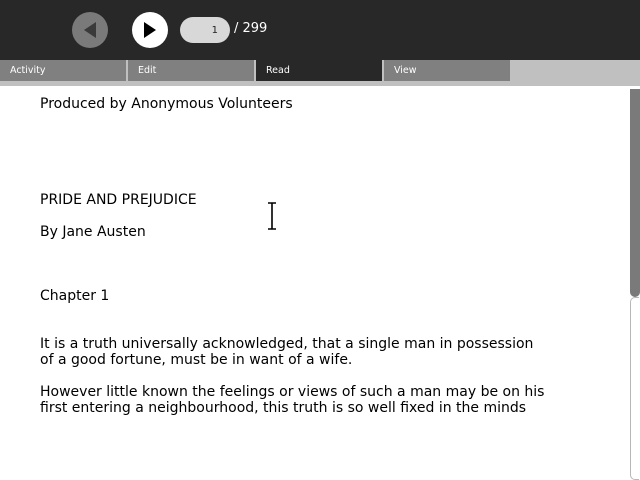 This screenshot has height=480, width=640. I want to click on page-number-input, so click(205, 30).